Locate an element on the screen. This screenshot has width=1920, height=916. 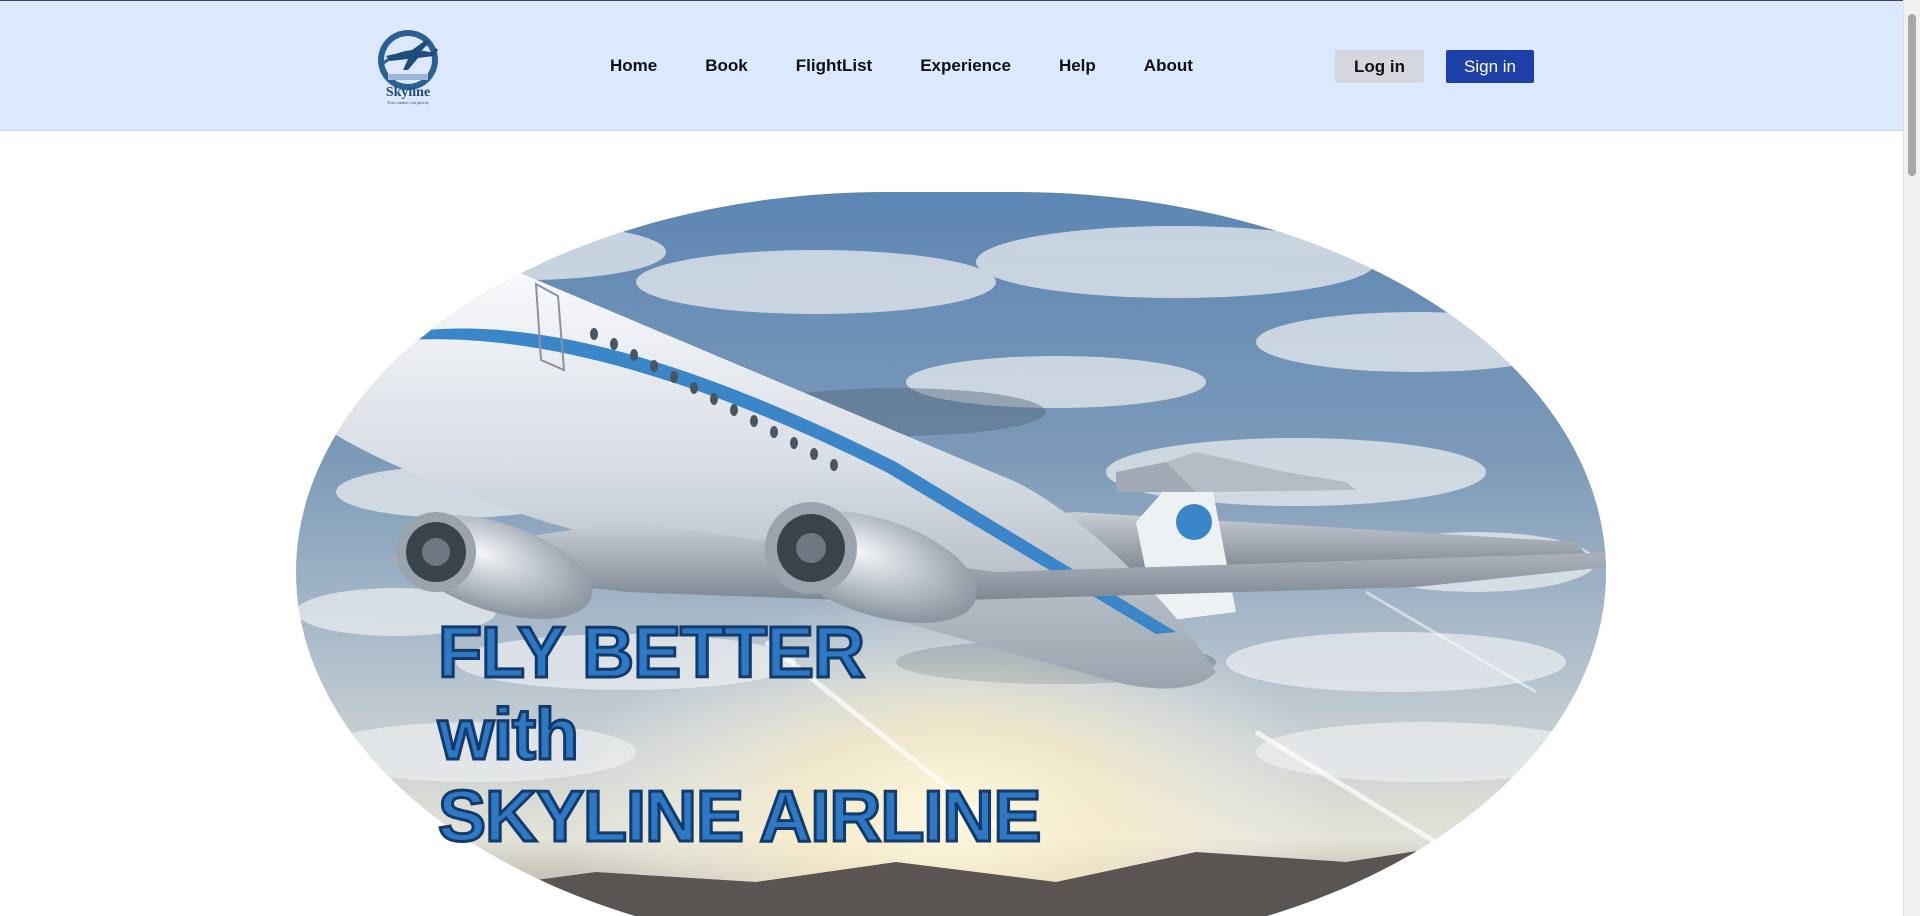
scrollbar-thumb is located at coordinates (1912, 95).